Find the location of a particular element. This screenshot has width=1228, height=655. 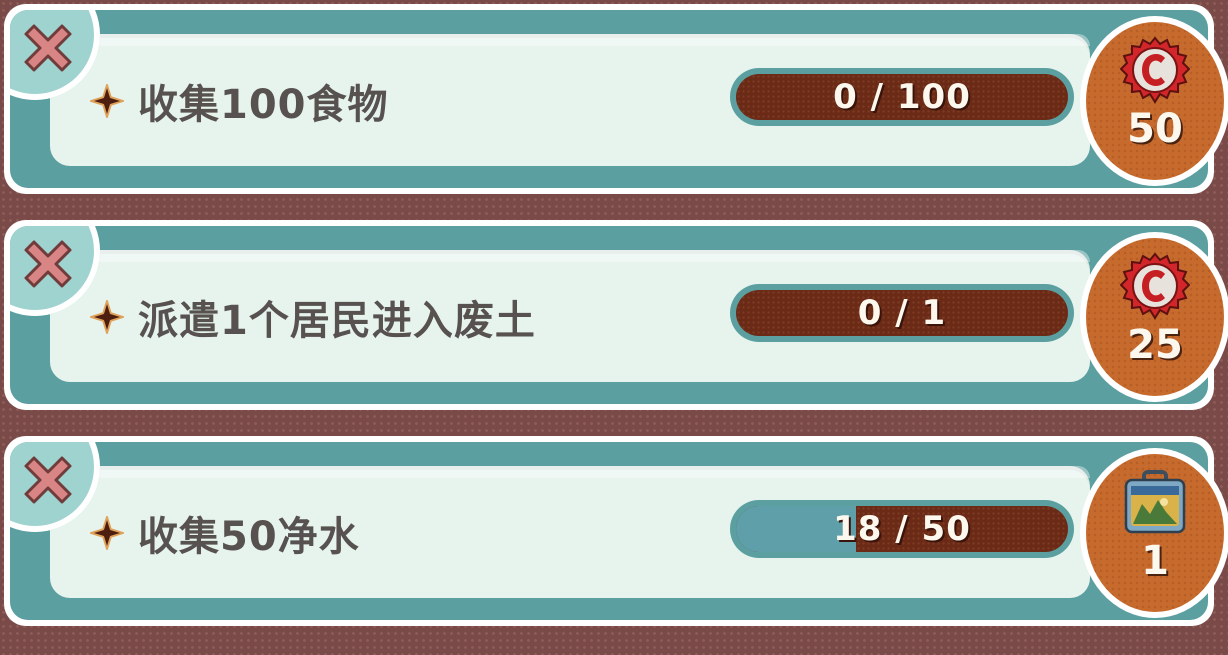

progress-text: 18 / 50 is located at coordinates (902, 529).